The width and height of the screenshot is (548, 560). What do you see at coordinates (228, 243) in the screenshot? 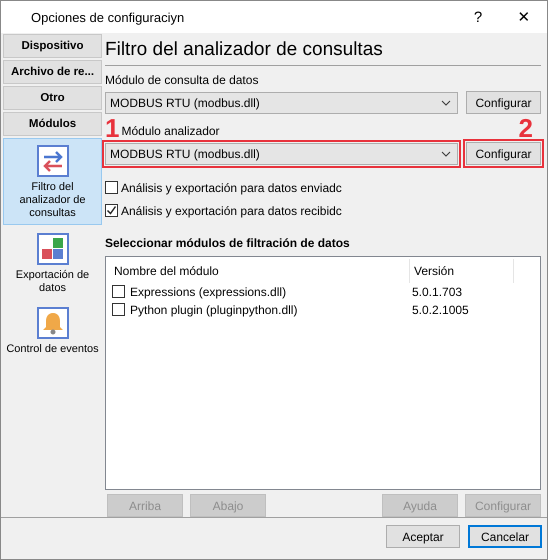
I see `section-title: Seleccionar módulos de filtración de datos` at bounding box center [228, 243].